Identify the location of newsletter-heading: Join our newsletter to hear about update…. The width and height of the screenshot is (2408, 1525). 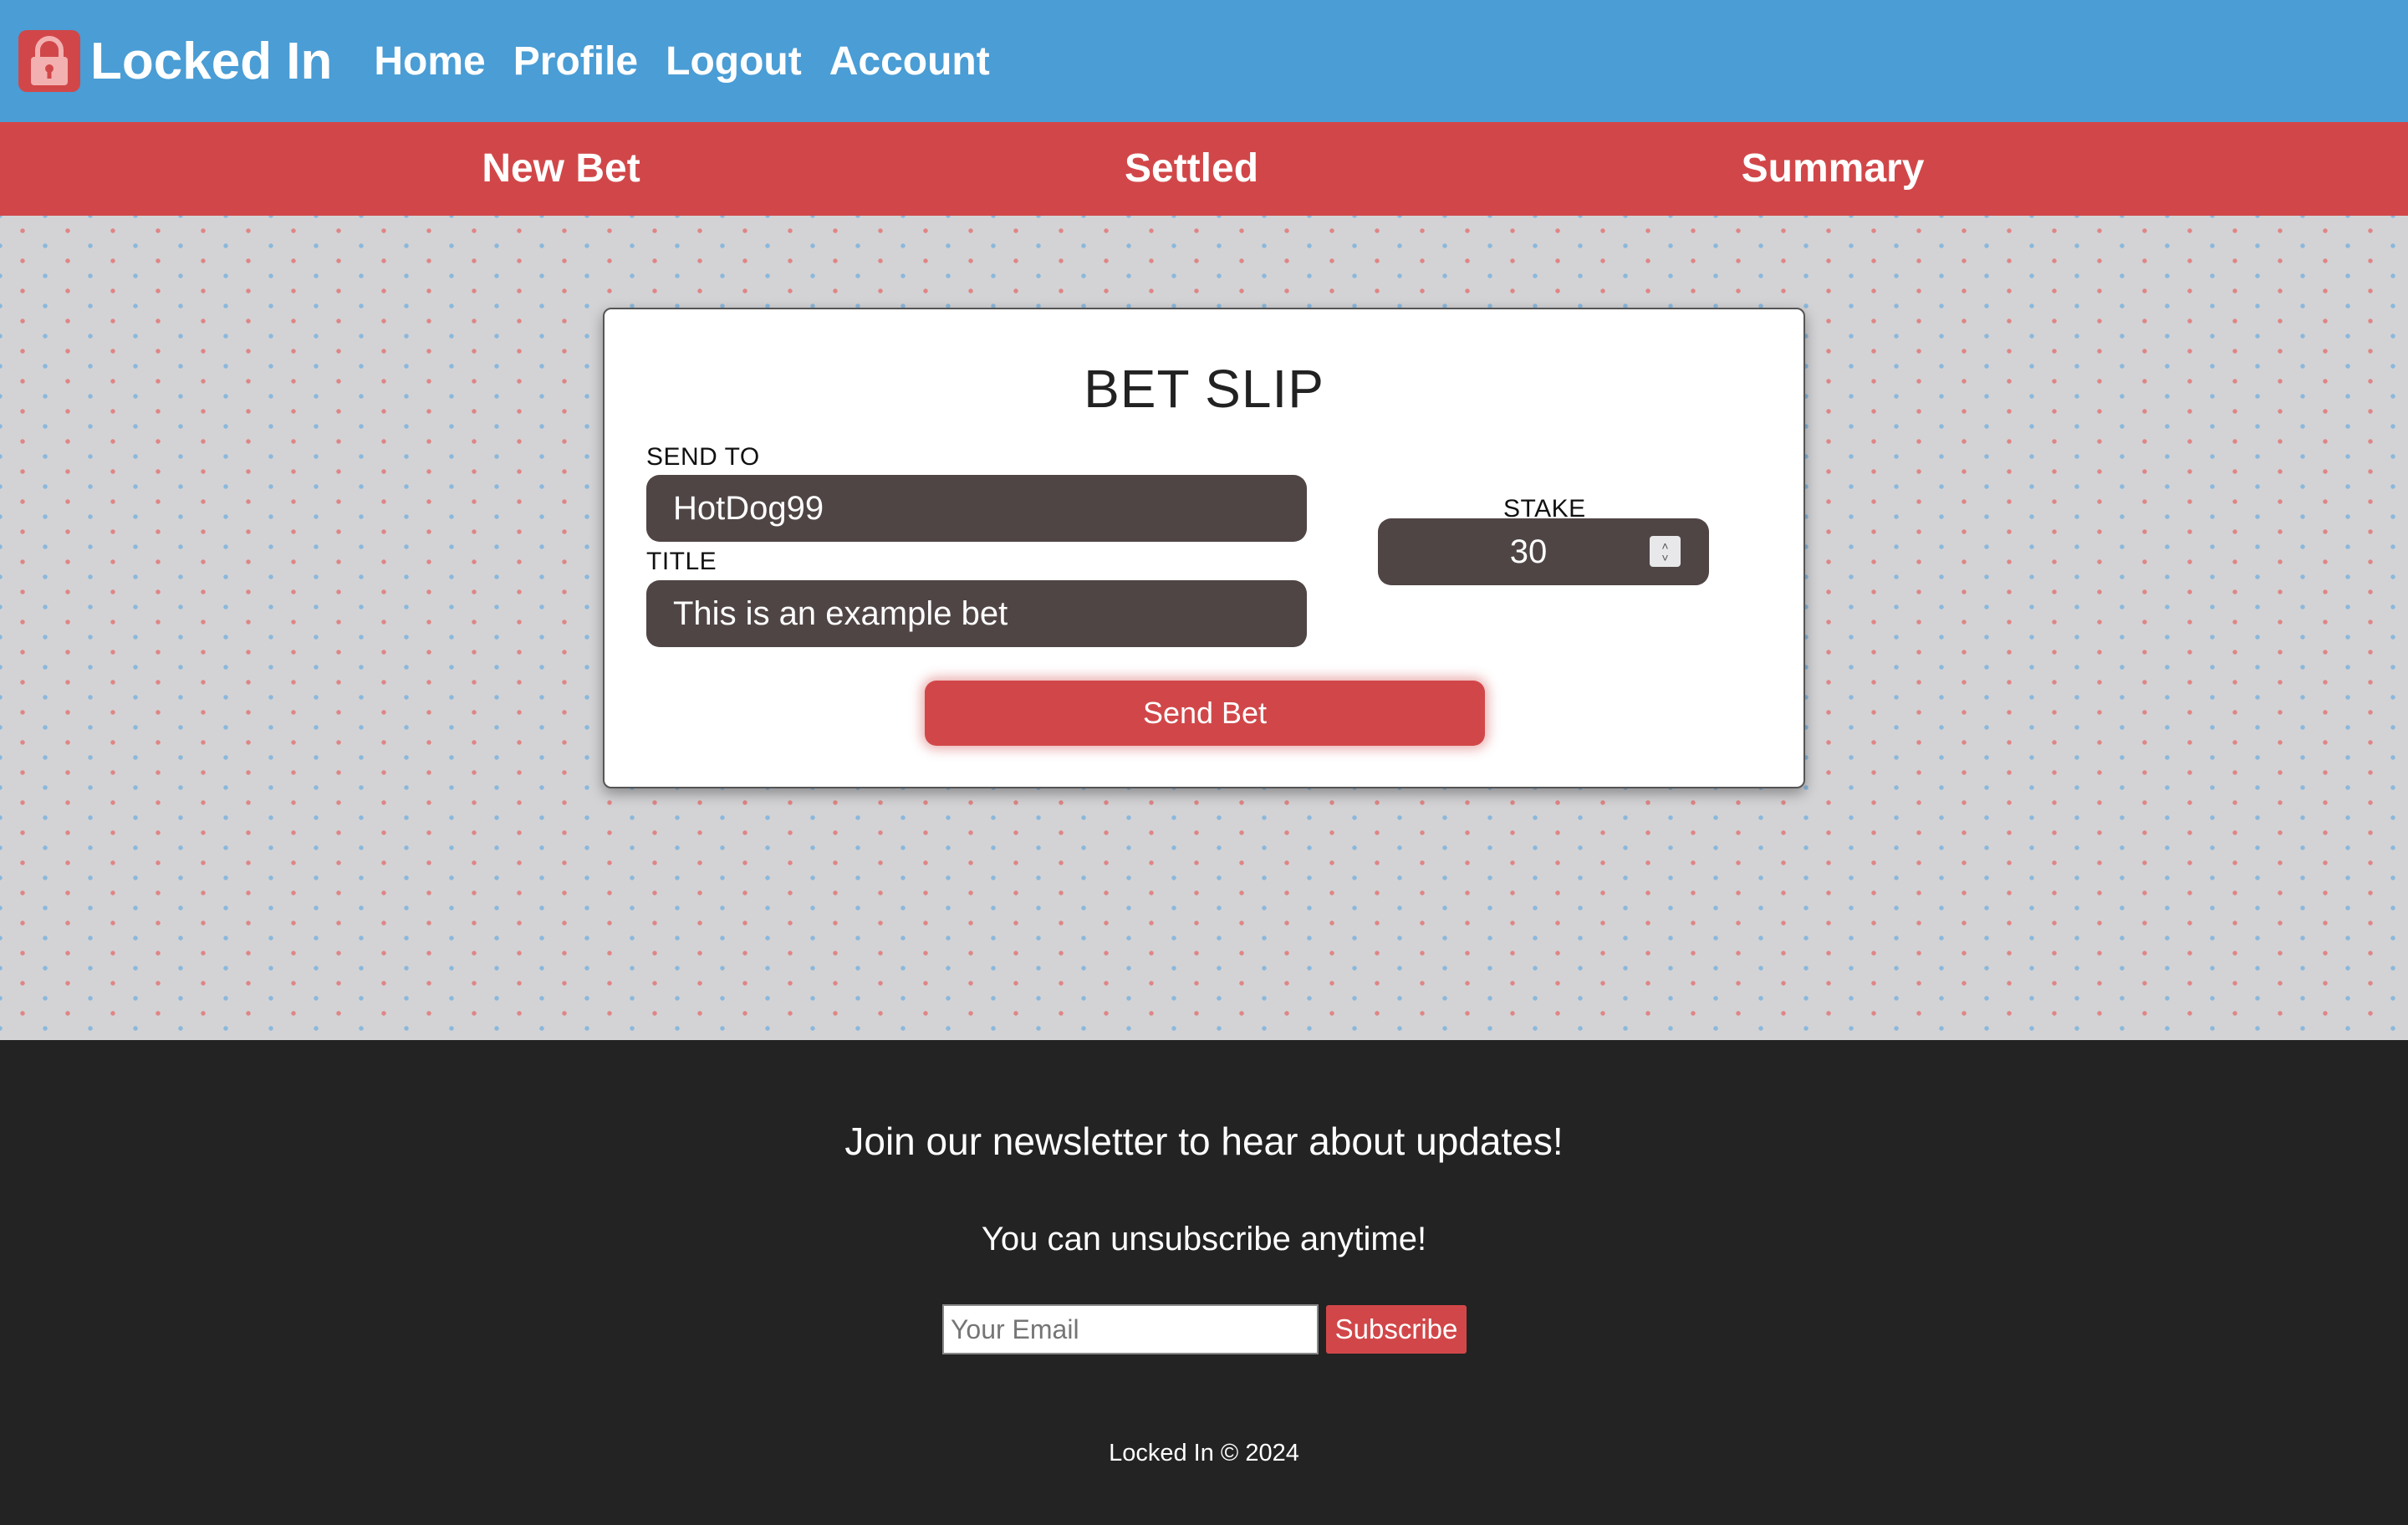
(1204, 1141).